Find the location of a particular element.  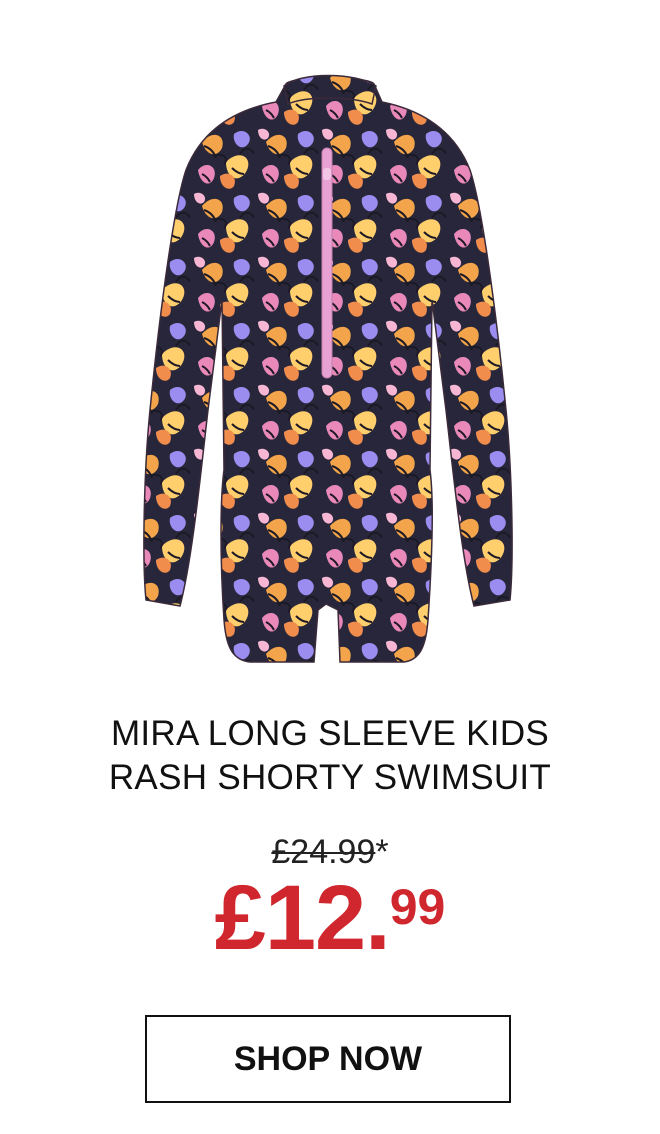

original-price-value: £24.99 is located at coordinates (323, 852).